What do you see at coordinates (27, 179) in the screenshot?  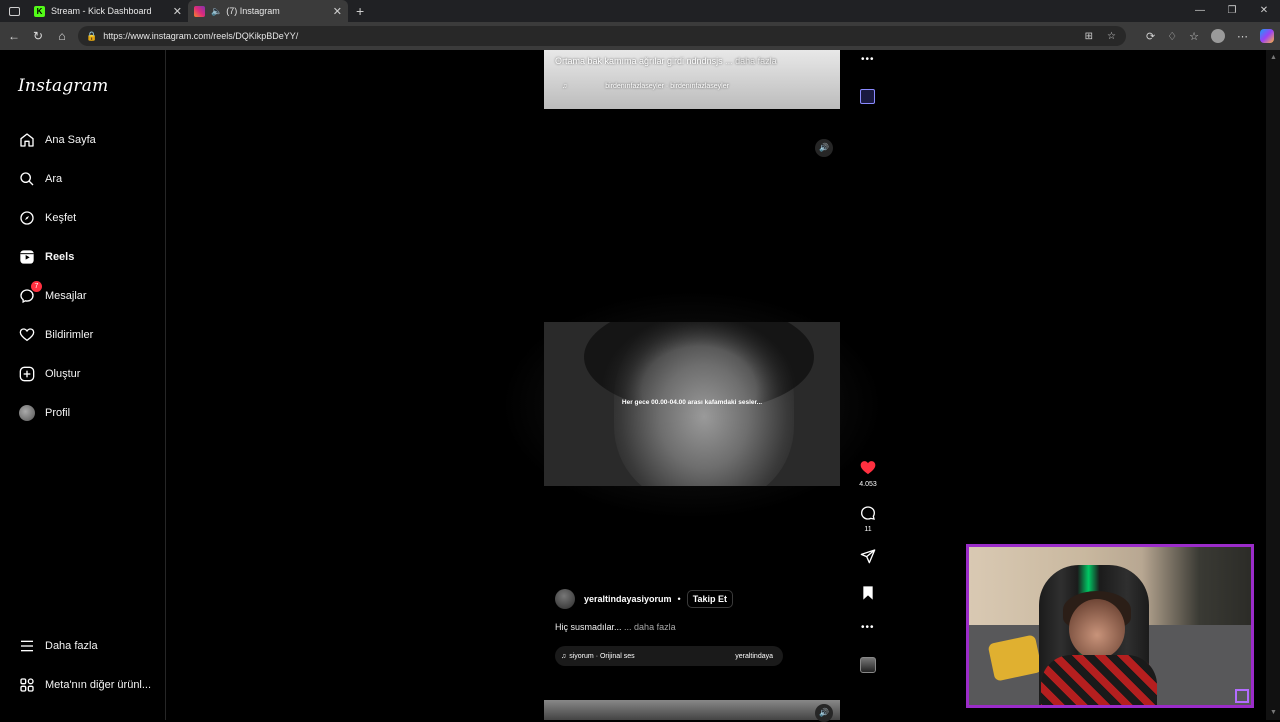 I see `search-icon` at bounding box center [27, 179].